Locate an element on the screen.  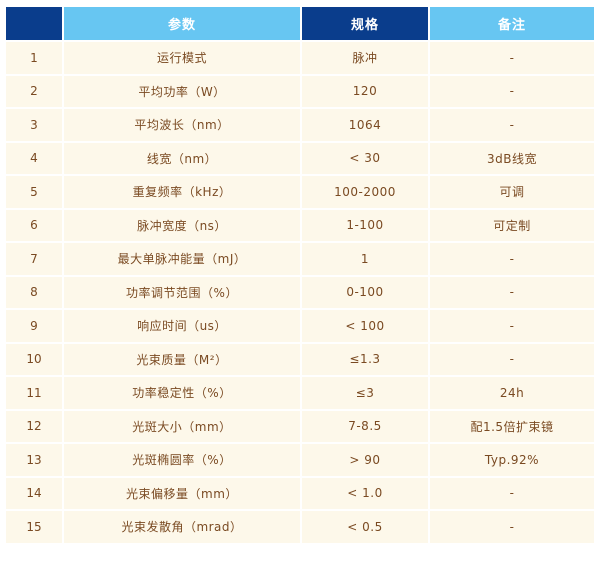
table-row: 1 运行模式 脉冲 - is located at coordinates (300, 58).